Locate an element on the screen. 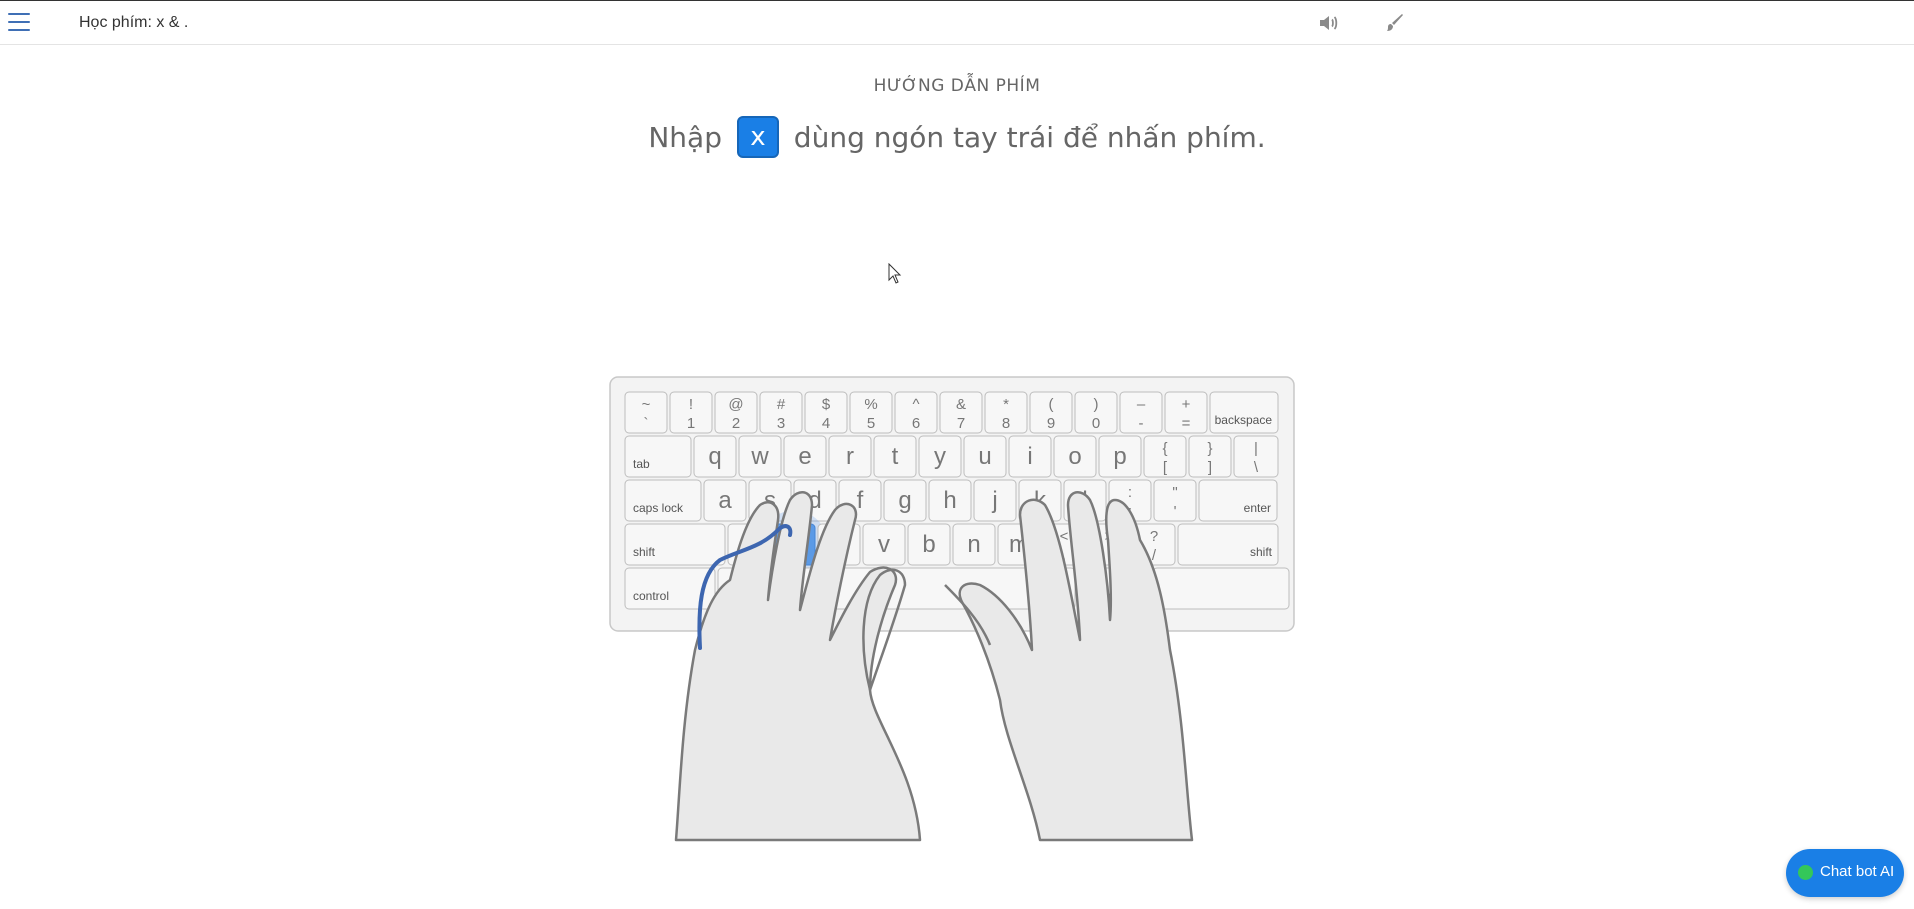 The image size is (1914, 909). key-label: - is located at coordinates (1141, 423).